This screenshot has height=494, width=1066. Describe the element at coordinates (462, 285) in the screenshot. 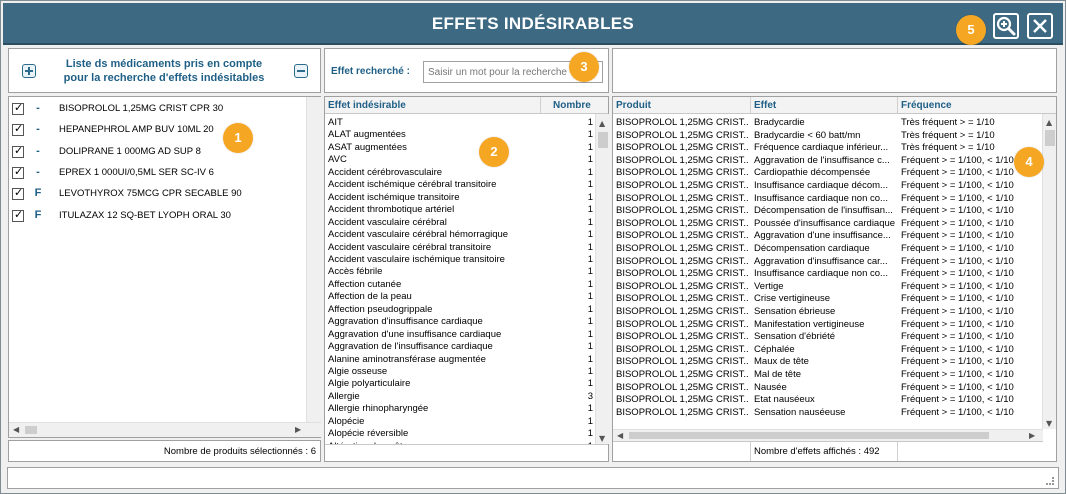

I see `effect-row: Affection cutanée 1` at that location.